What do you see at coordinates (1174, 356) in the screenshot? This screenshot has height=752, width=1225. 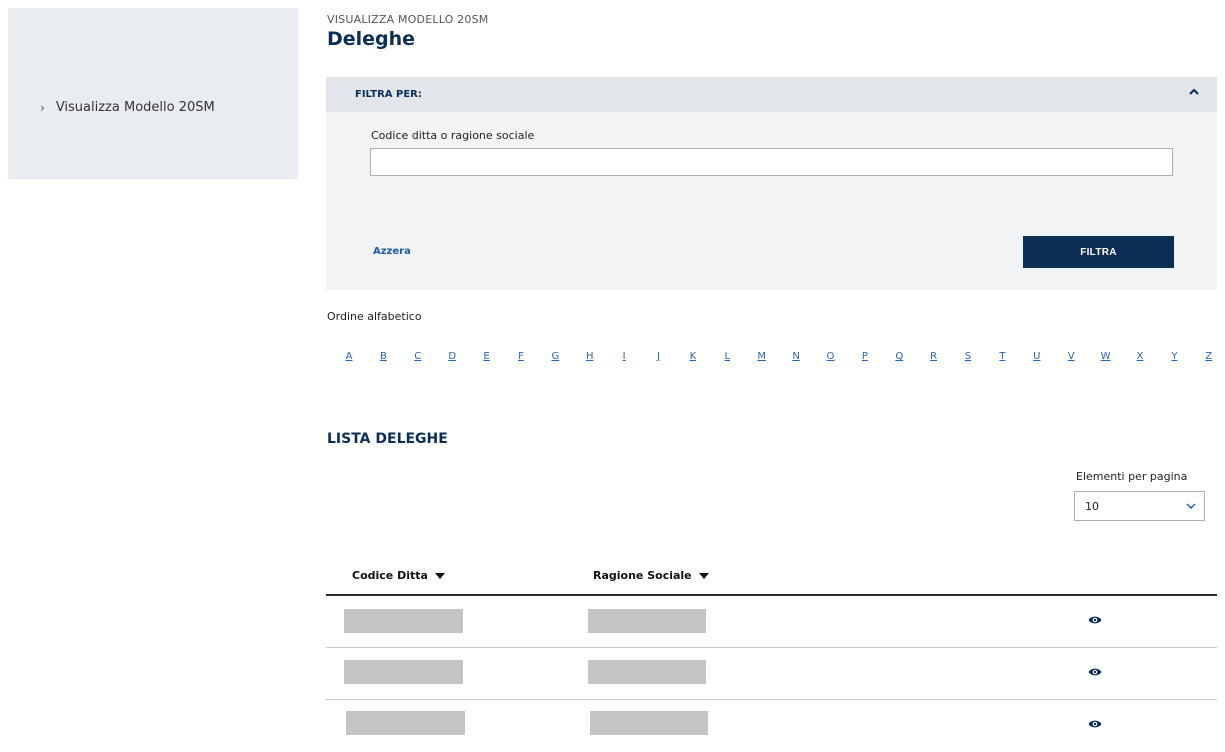 I see `alphabet-letter-y: Y` at bounding box center [1174, 356].